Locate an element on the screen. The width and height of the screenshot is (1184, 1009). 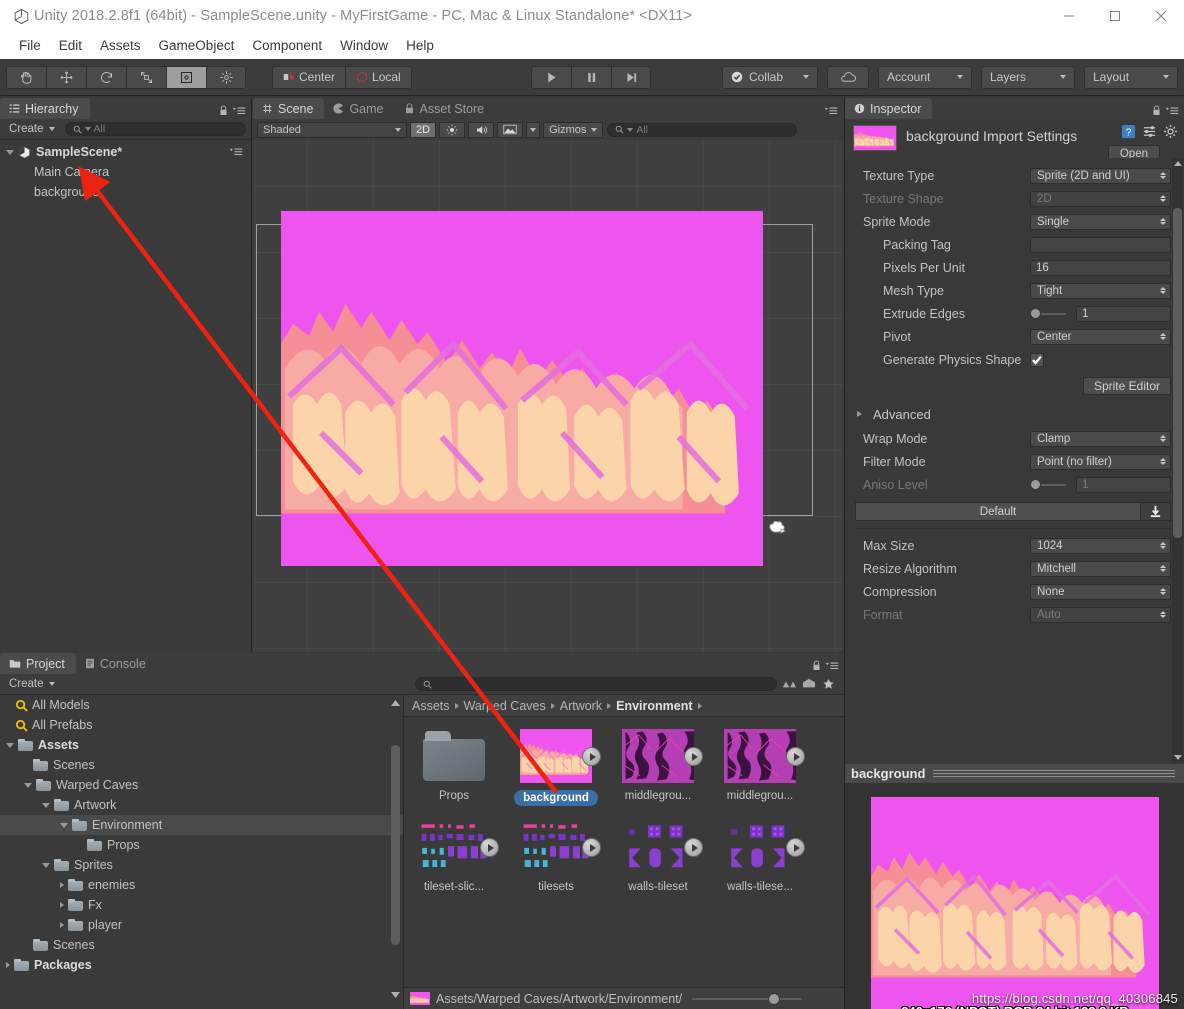
inspector-scrollbar is located at coordinates (1177, 460).